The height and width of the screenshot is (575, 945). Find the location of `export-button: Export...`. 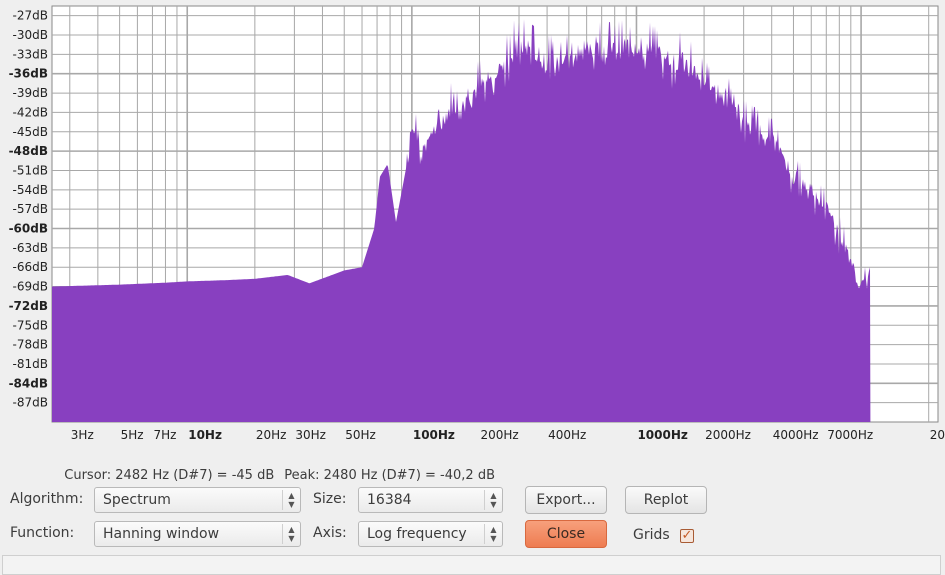

export-button: Export... is located at coordinates (566, 500).